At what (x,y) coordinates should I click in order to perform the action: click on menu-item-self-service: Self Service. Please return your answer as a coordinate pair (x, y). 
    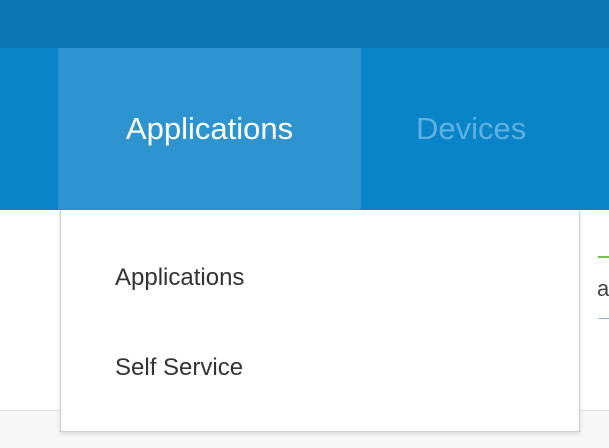
    Looking at the image, I should click on (179, 368).